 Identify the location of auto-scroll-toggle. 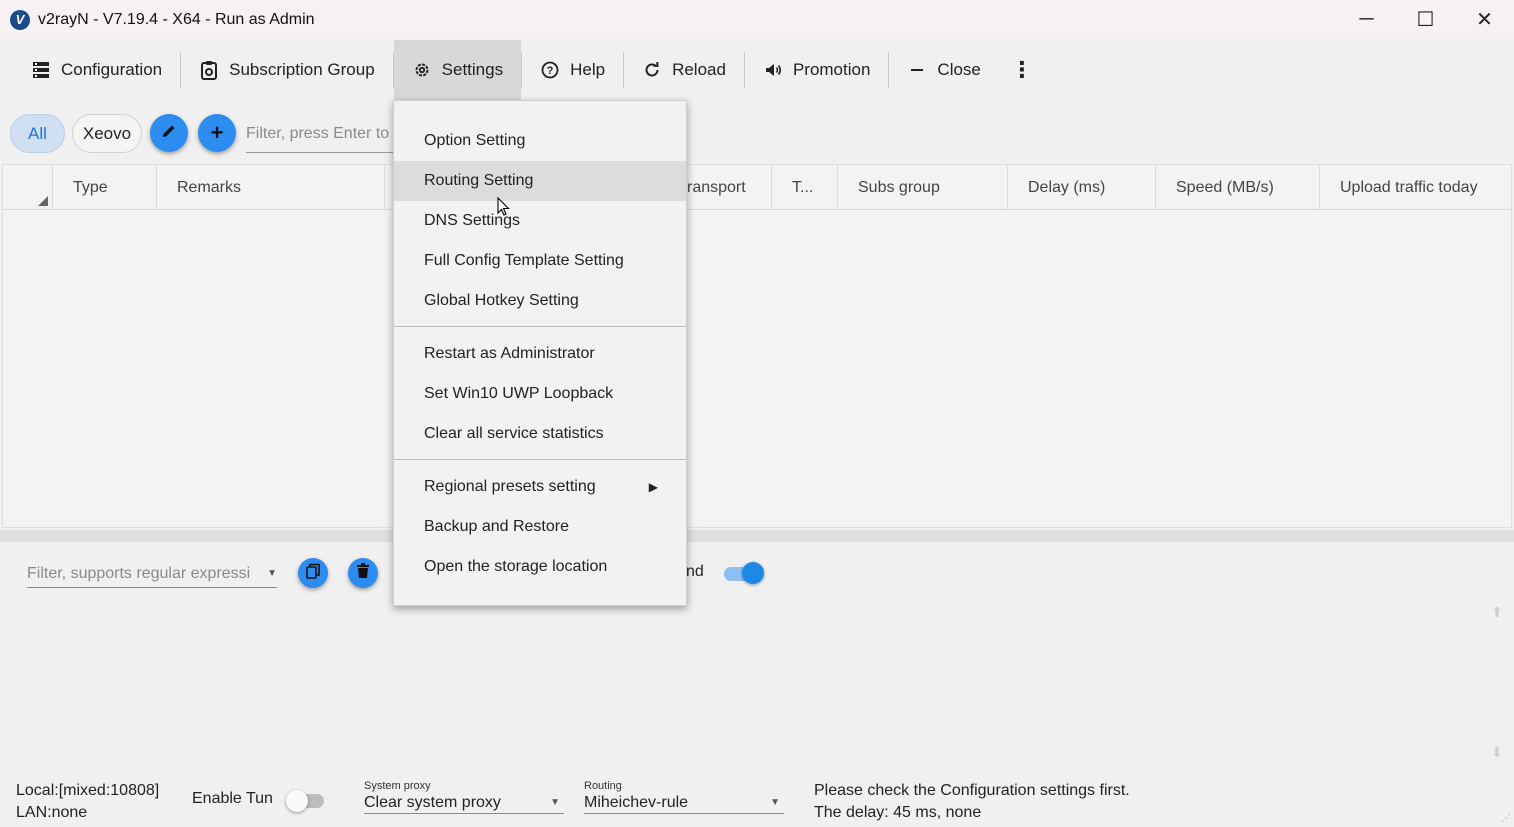
(744, 573).